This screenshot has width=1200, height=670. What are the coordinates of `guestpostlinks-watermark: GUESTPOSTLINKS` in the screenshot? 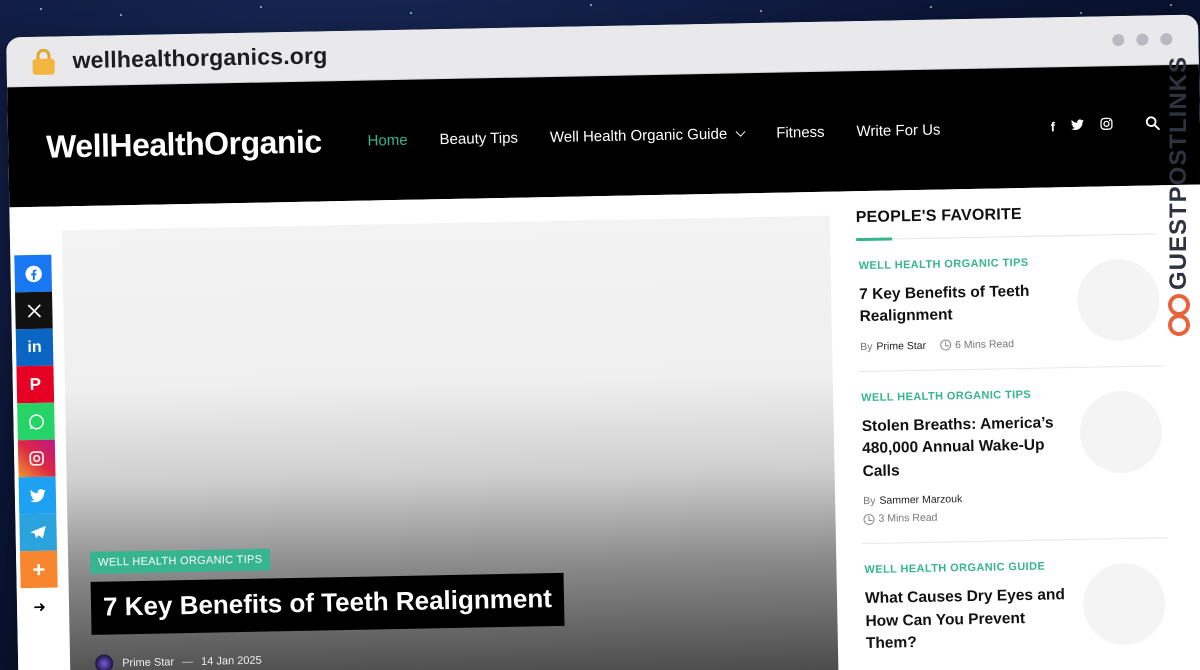 It's located at (1179, 206).